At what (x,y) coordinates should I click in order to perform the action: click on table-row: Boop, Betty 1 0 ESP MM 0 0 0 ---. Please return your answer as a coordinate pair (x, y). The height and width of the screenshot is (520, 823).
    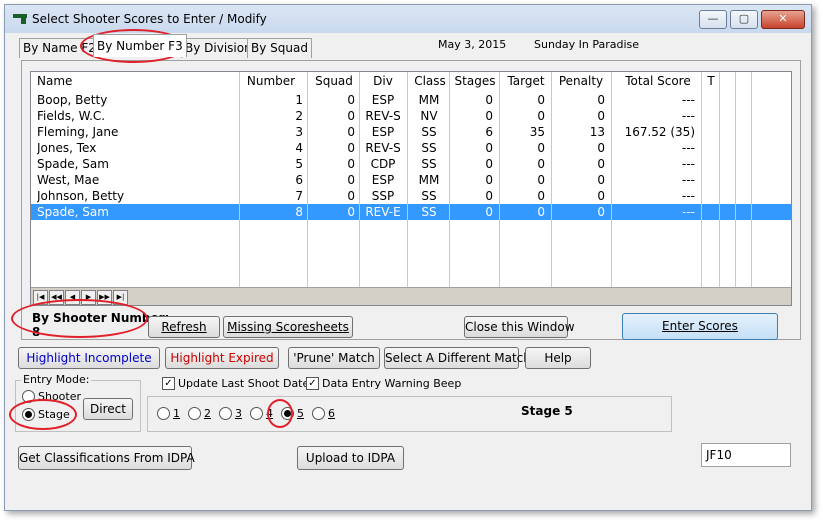
    Looking at the image, I should click on (411, 100).